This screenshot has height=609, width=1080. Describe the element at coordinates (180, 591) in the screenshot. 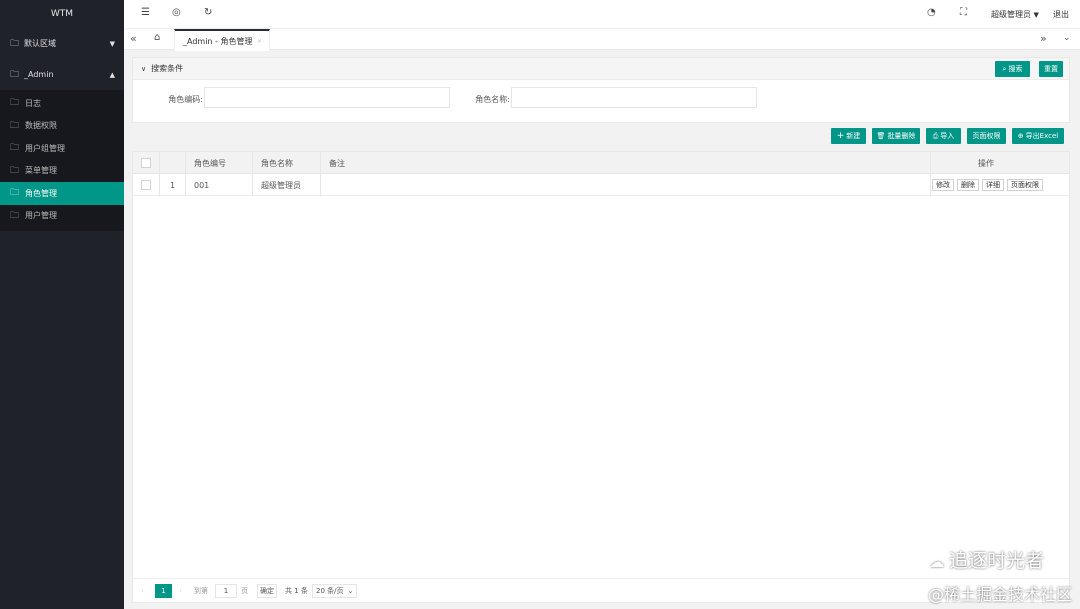

I see `next-page-button: ›` at that location.